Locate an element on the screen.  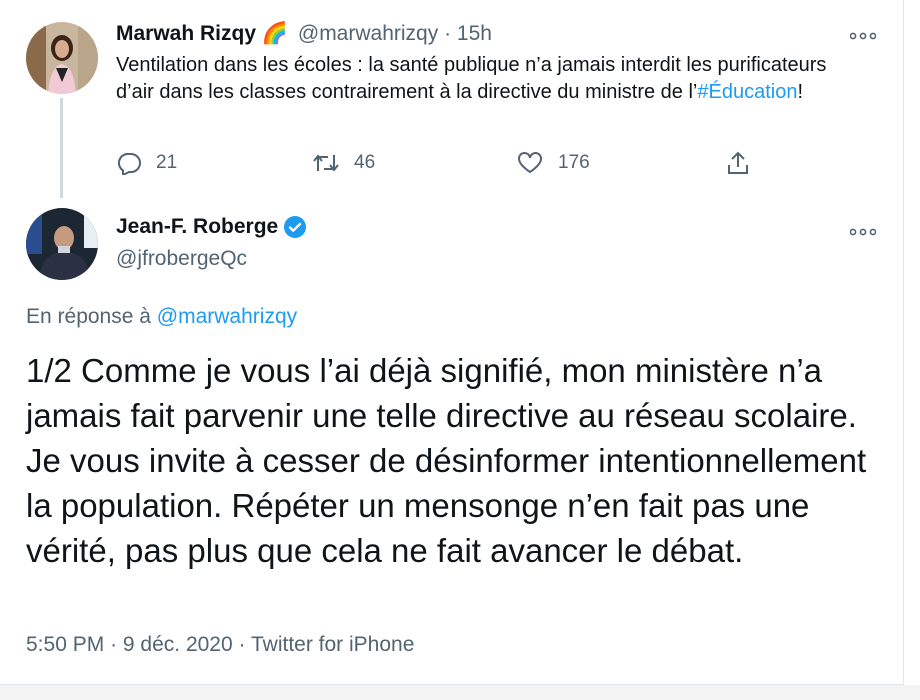
bottom-strip is located at coordinates (460, 692).